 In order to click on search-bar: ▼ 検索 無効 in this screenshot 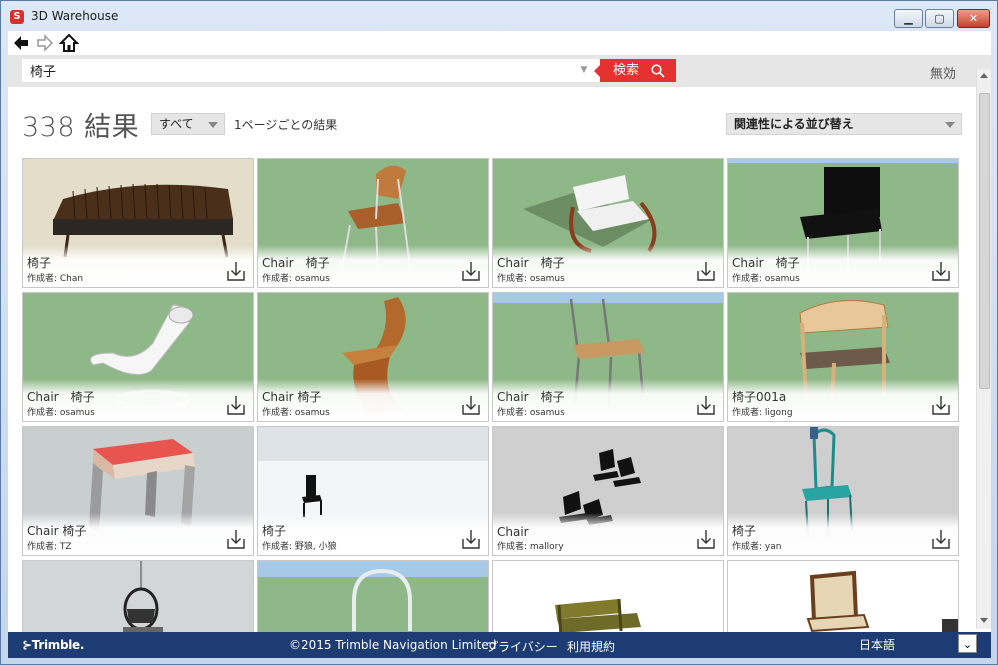, I will do `click(499, 71)`.